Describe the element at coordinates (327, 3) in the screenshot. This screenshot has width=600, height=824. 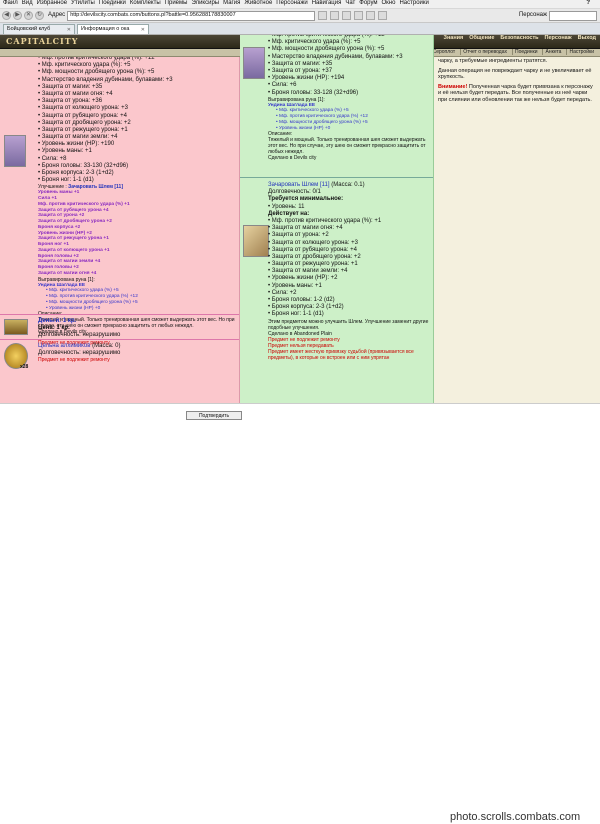
I see `menu-item: Навигация` at that location.